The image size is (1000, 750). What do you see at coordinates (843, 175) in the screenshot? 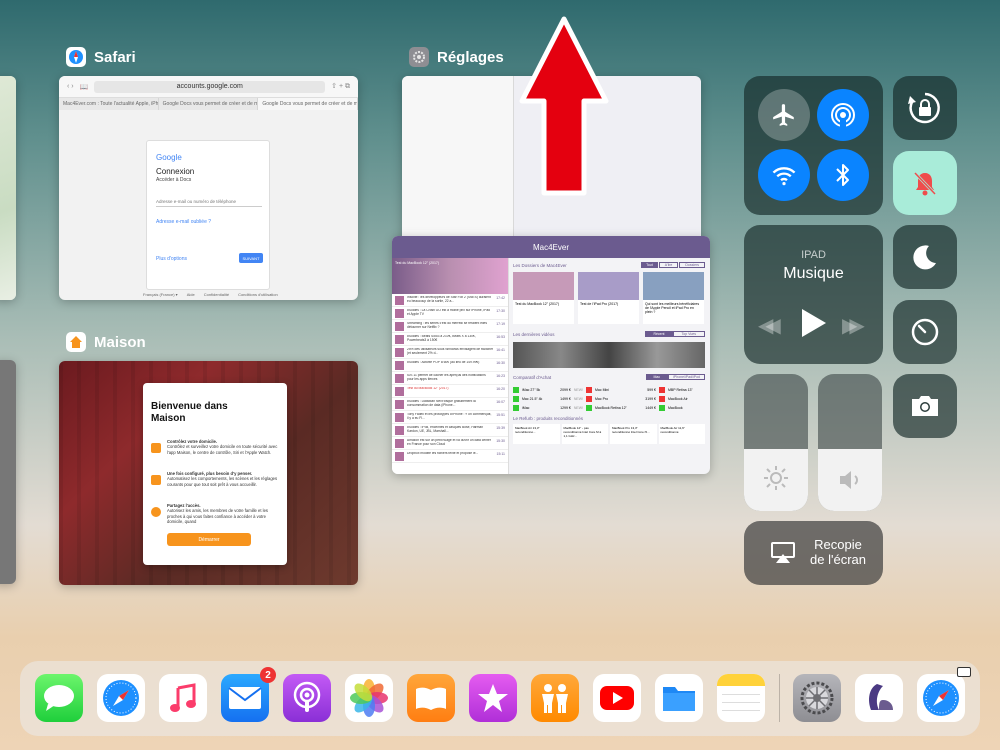
I see `bluetooth-toggle` at bounding box center [843, 175].